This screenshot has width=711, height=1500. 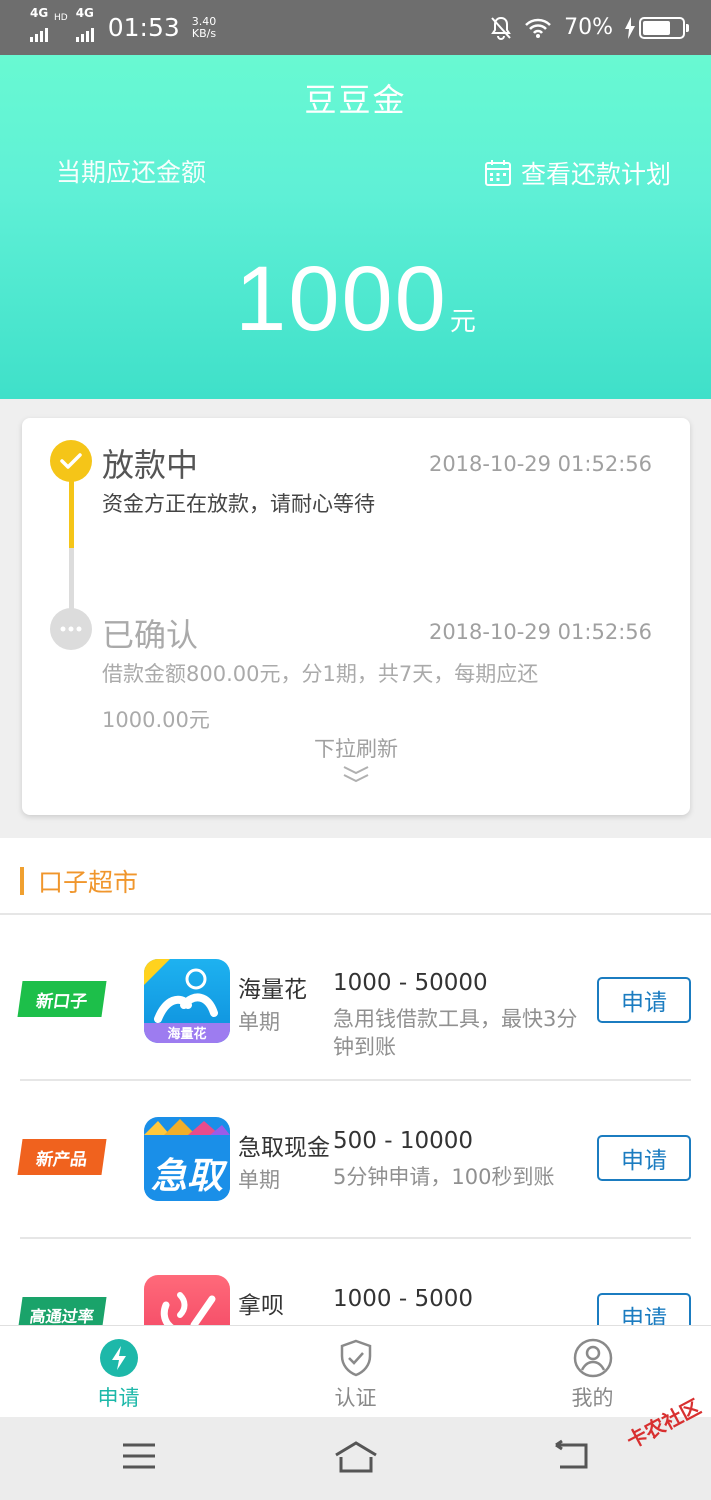 I want to click on net-speed: 3.40 KB/s, so click(x=204, y=27).